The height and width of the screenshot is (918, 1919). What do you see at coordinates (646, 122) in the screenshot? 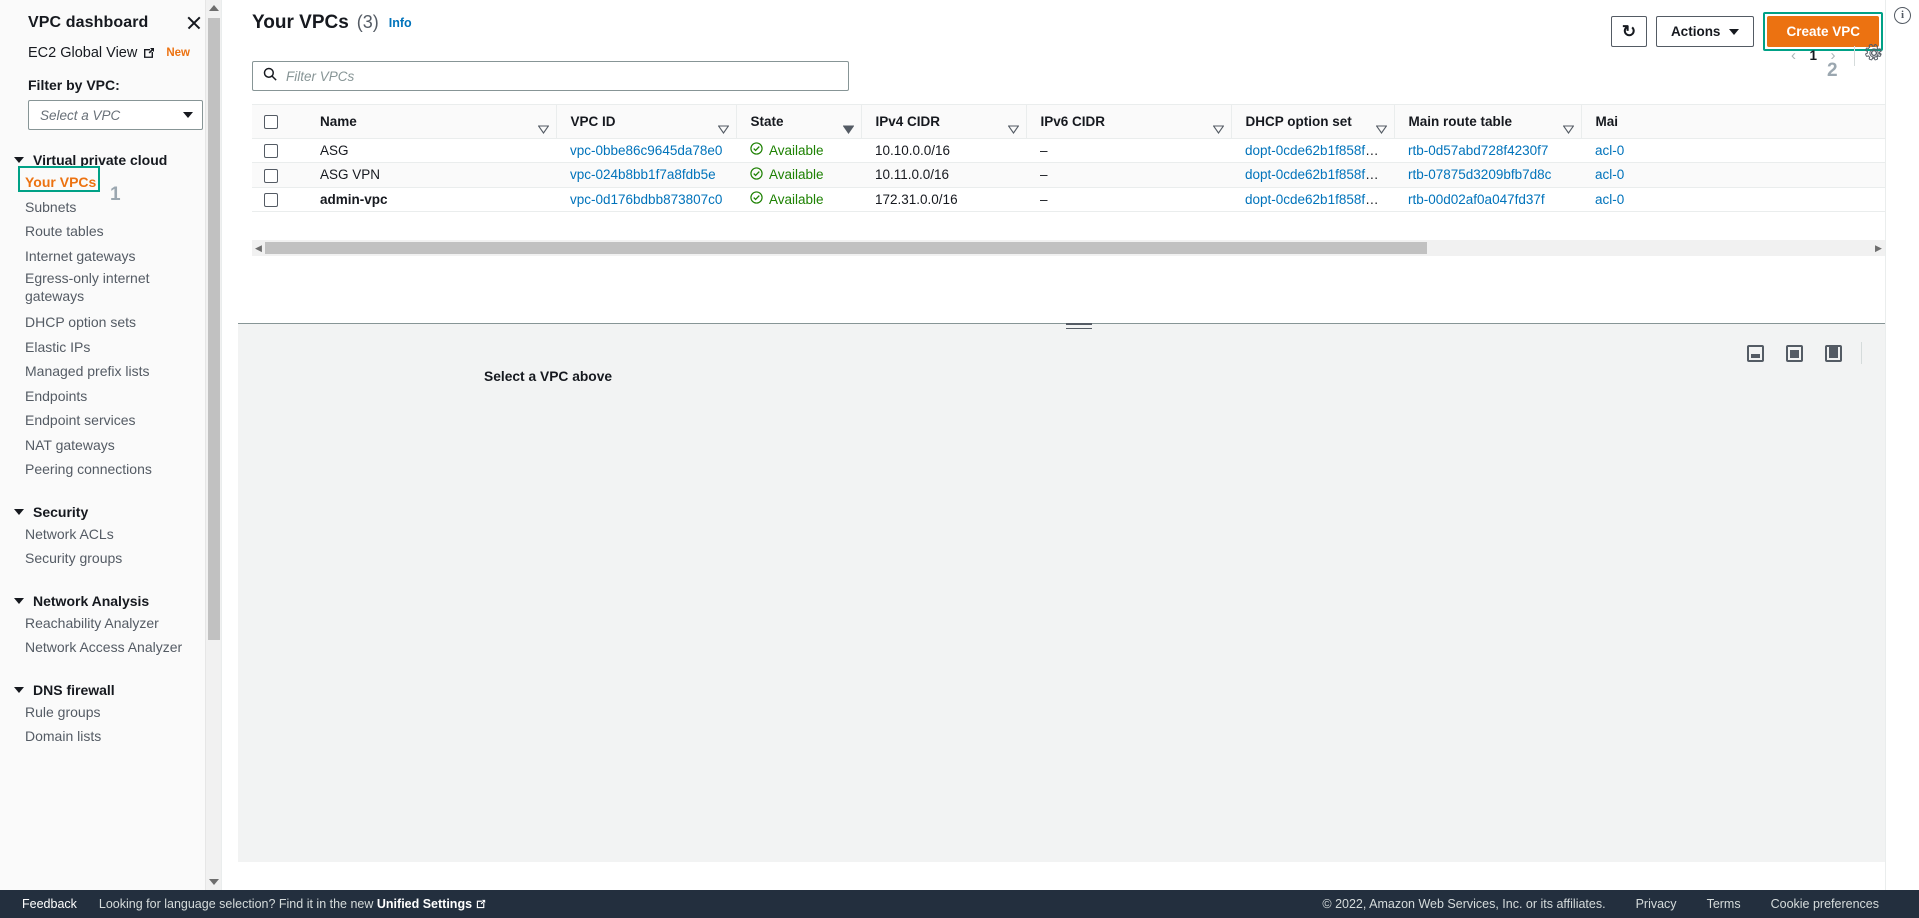
I see `column-header-vpc-id: VPC ID` at bounding box center [646, 122].